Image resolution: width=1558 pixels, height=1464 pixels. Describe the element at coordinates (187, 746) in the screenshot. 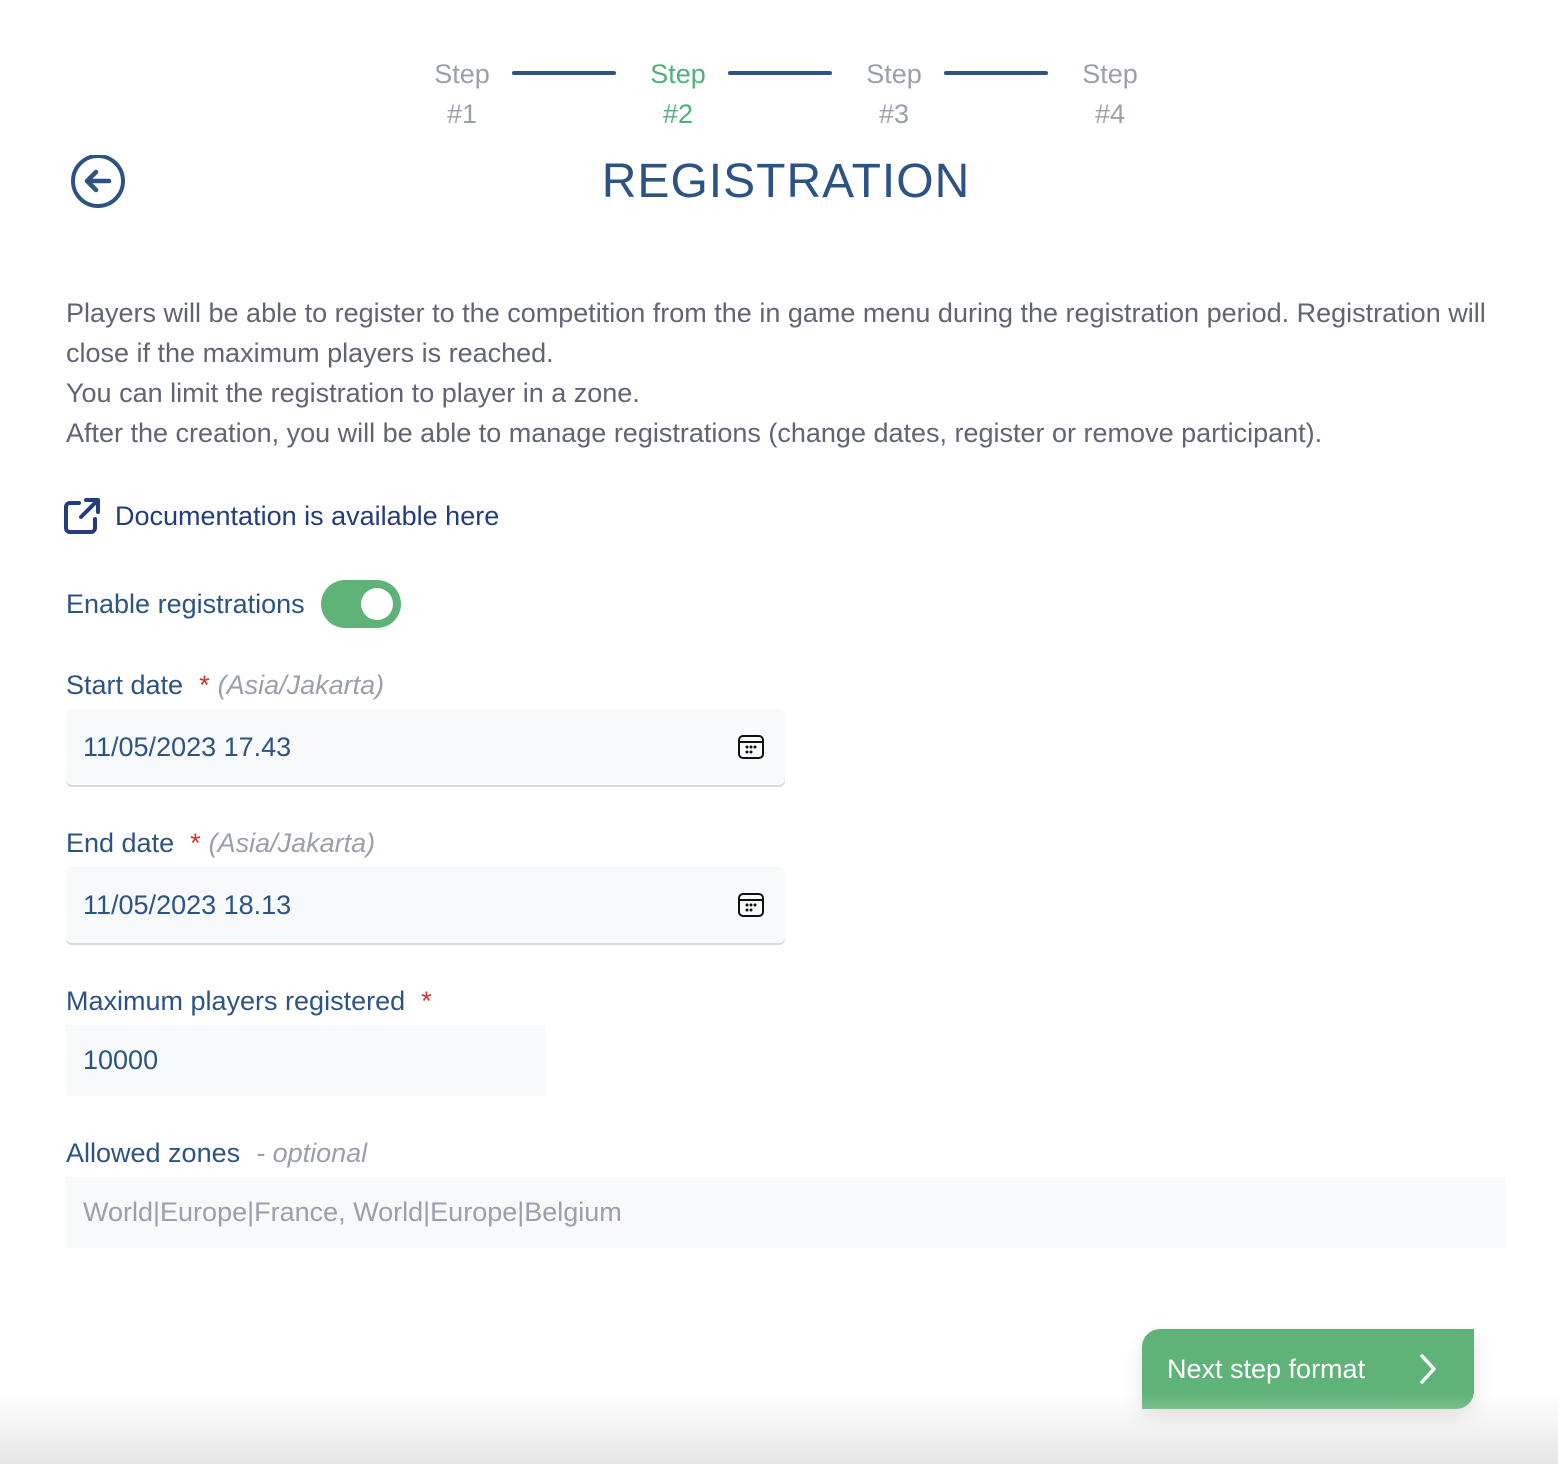

I see `start-date-value: 11/05/2023 17.43` at that location.